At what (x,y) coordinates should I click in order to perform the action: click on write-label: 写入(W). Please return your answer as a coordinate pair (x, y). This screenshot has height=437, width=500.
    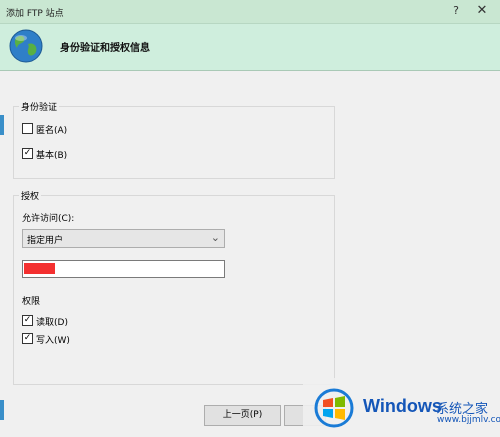
    Looking at the image, I should click on (53, 341).